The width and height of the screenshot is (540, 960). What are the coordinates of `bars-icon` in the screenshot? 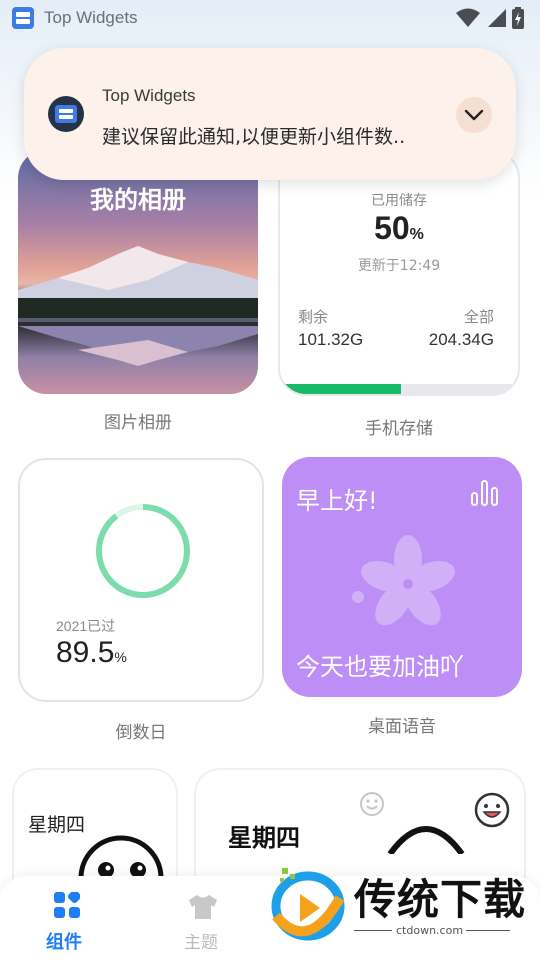 It's located at (484, 493).